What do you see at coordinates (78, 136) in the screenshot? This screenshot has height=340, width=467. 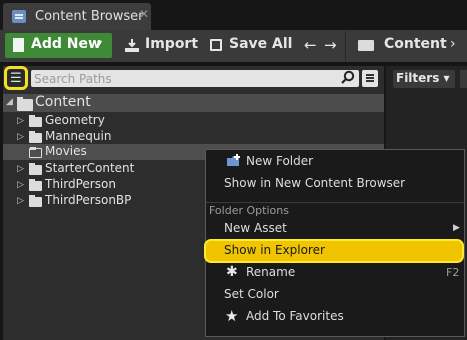 I see `tree-item-label: Mannequin` at bounding box center [78, 136].